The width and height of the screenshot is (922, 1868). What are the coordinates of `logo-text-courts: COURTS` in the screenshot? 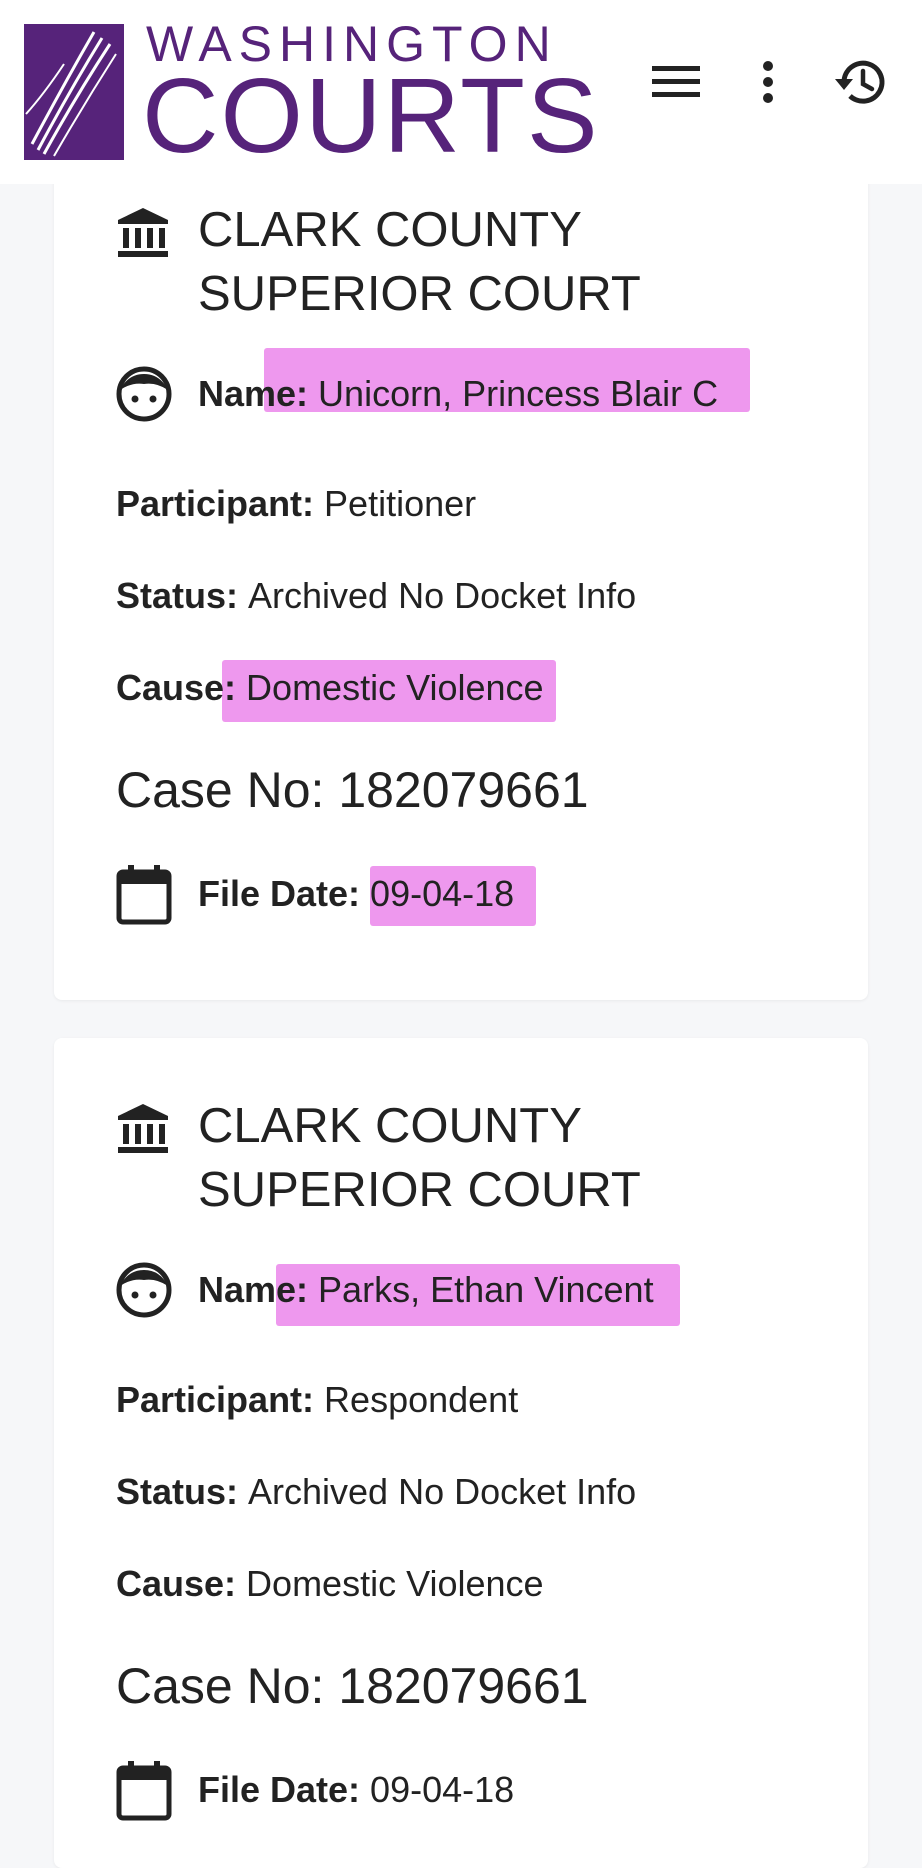 It's located at (371, 116).